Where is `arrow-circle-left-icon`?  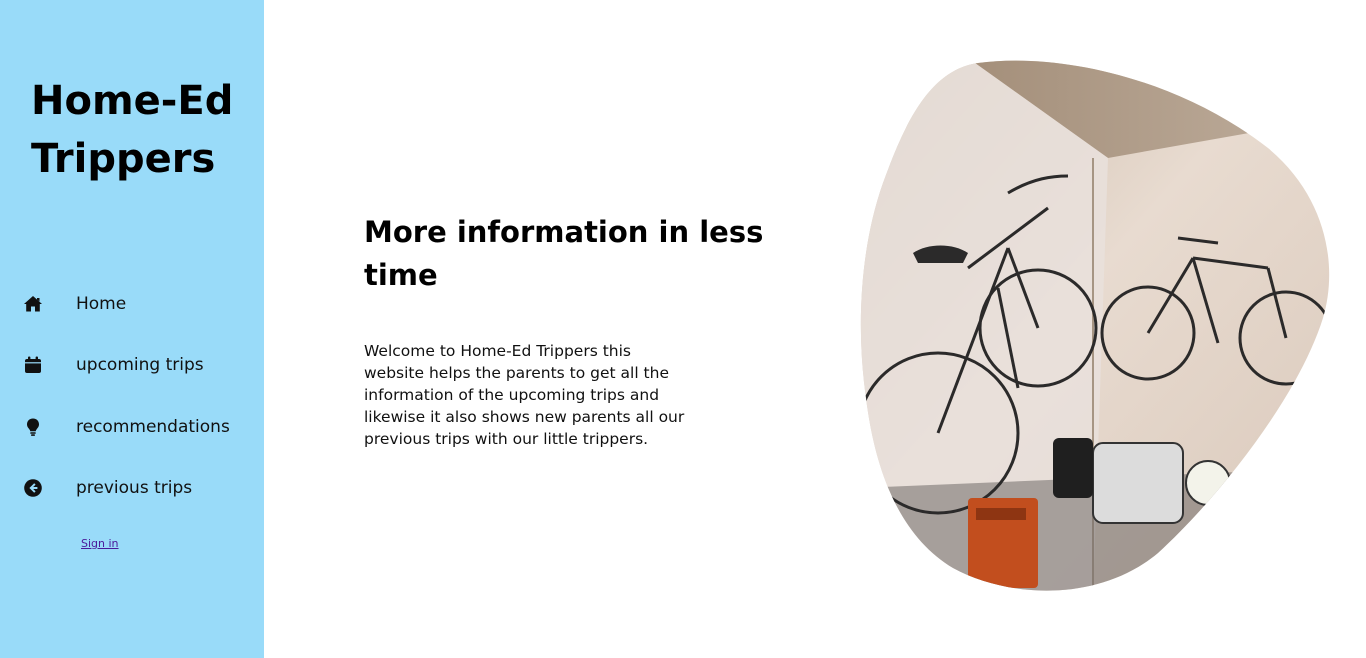
arrow-circle-left-icon is located at coordinates (33, 488).